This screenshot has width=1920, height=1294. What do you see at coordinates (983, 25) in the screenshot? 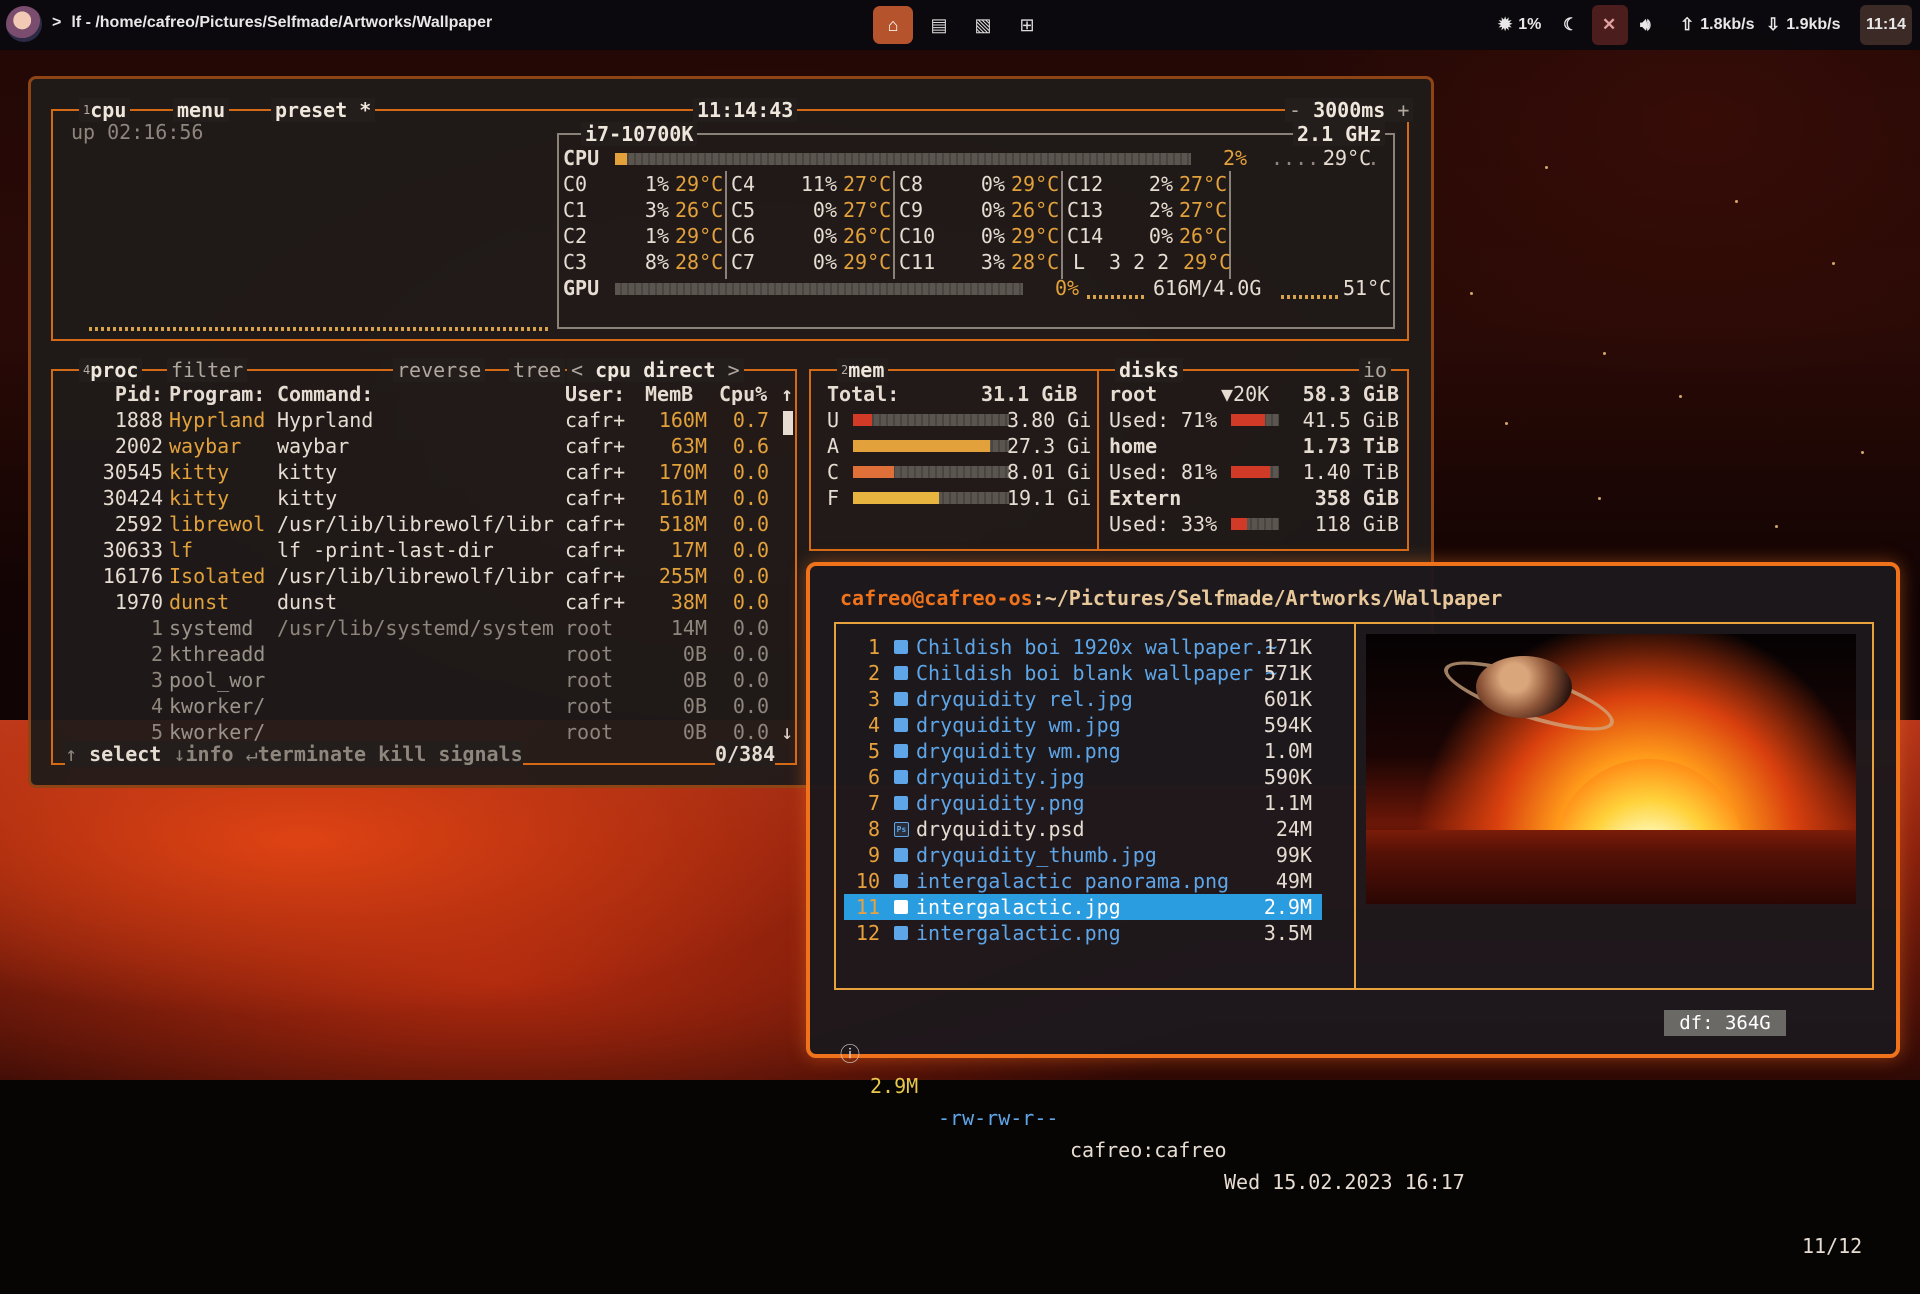
I see `workspace-3-button: ▧` at bounding box center [983, 25].